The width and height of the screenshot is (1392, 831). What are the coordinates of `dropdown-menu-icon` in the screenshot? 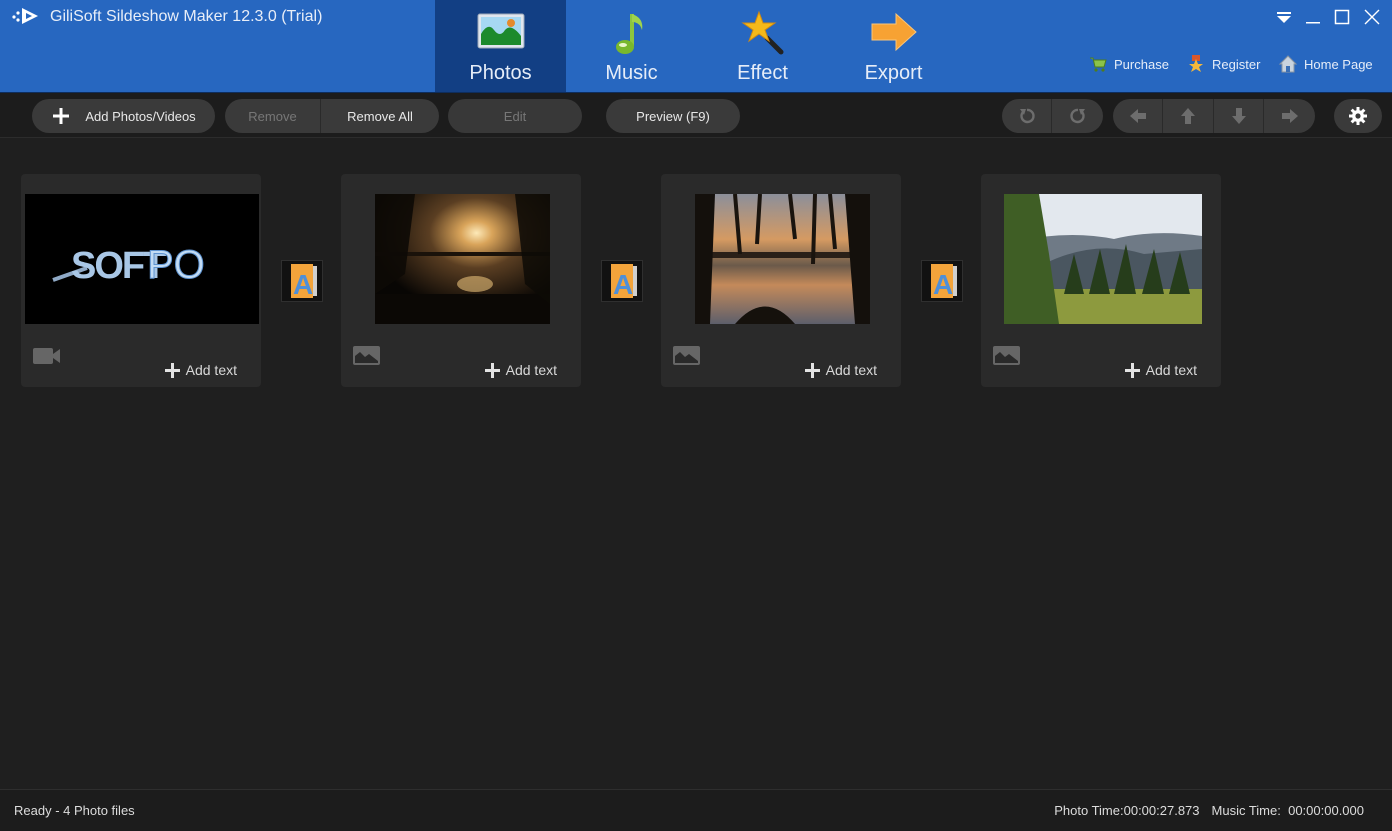 It's located at (1284, 17).